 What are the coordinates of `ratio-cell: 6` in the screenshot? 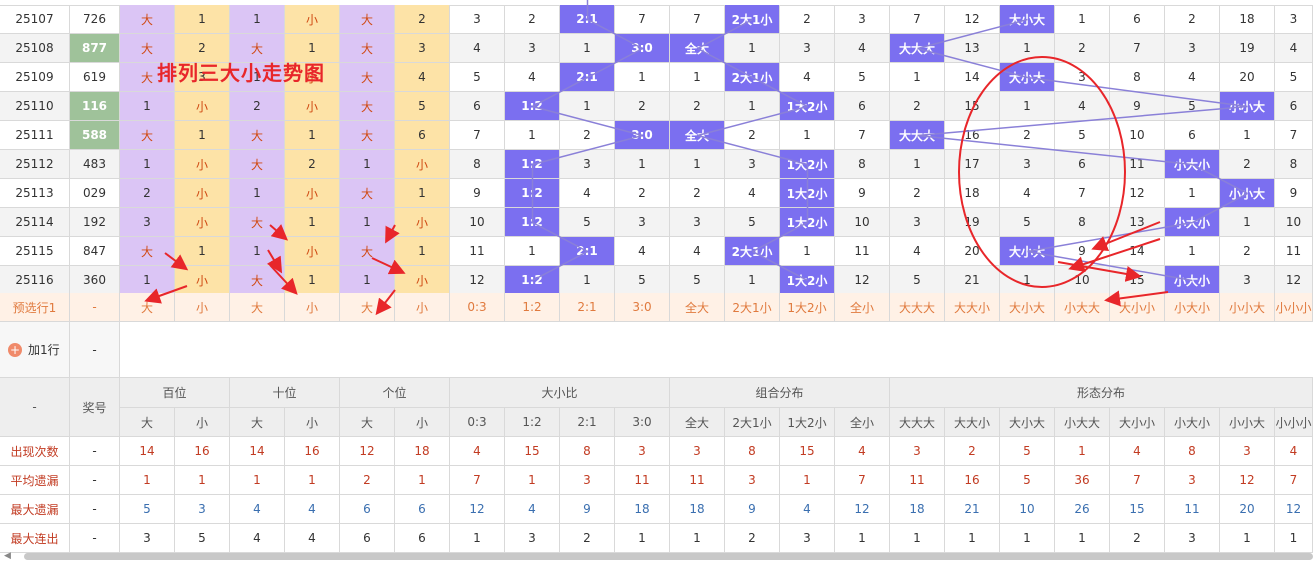 It's located at (477, 106).